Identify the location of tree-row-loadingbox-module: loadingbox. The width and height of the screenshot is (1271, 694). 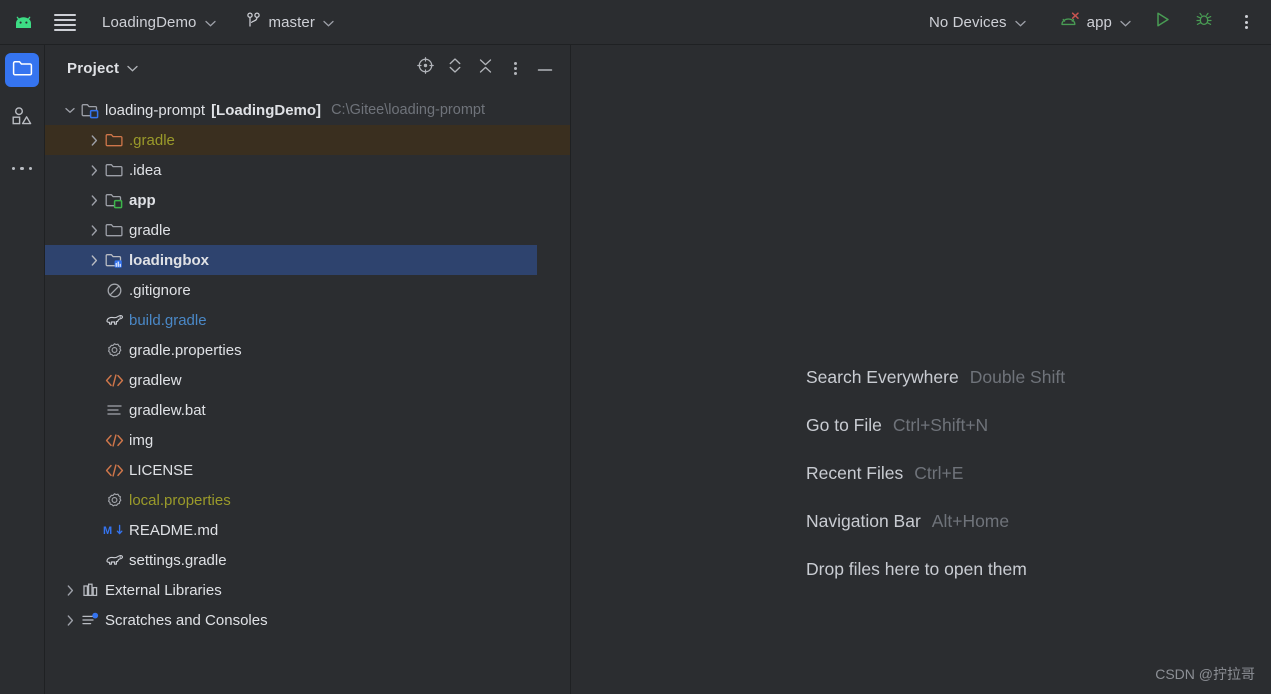
(291, 260).